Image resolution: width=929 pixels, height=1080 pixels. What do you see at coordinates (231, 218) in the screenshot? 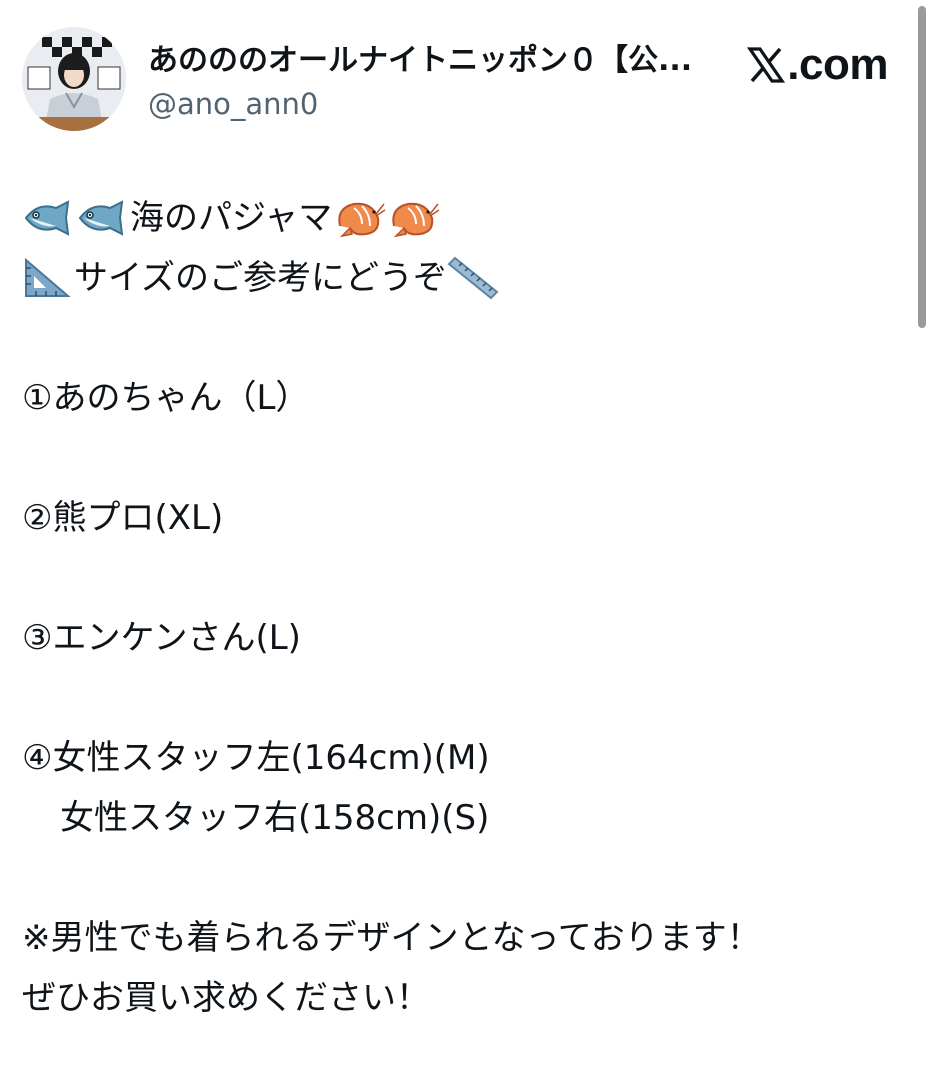
I see `title-text: 海のパジャマ` at bounding box center [231, 218].